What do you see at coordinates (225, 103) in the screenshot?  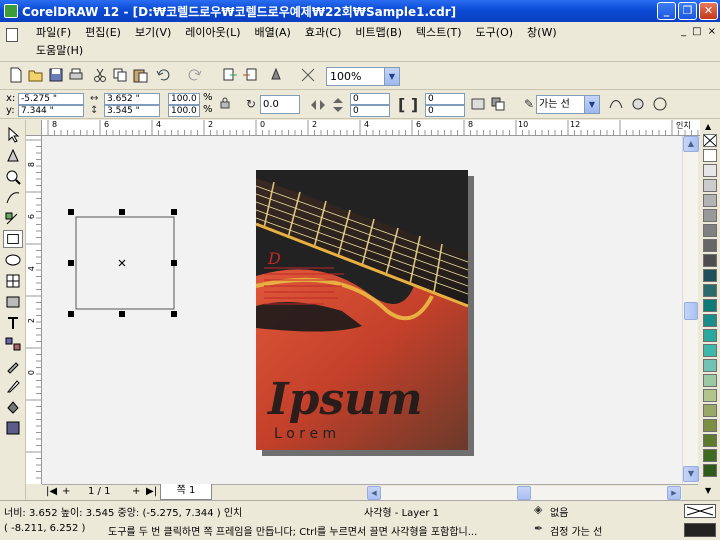 I see `lock-ratio-icon` at bounding box center [225, 103].